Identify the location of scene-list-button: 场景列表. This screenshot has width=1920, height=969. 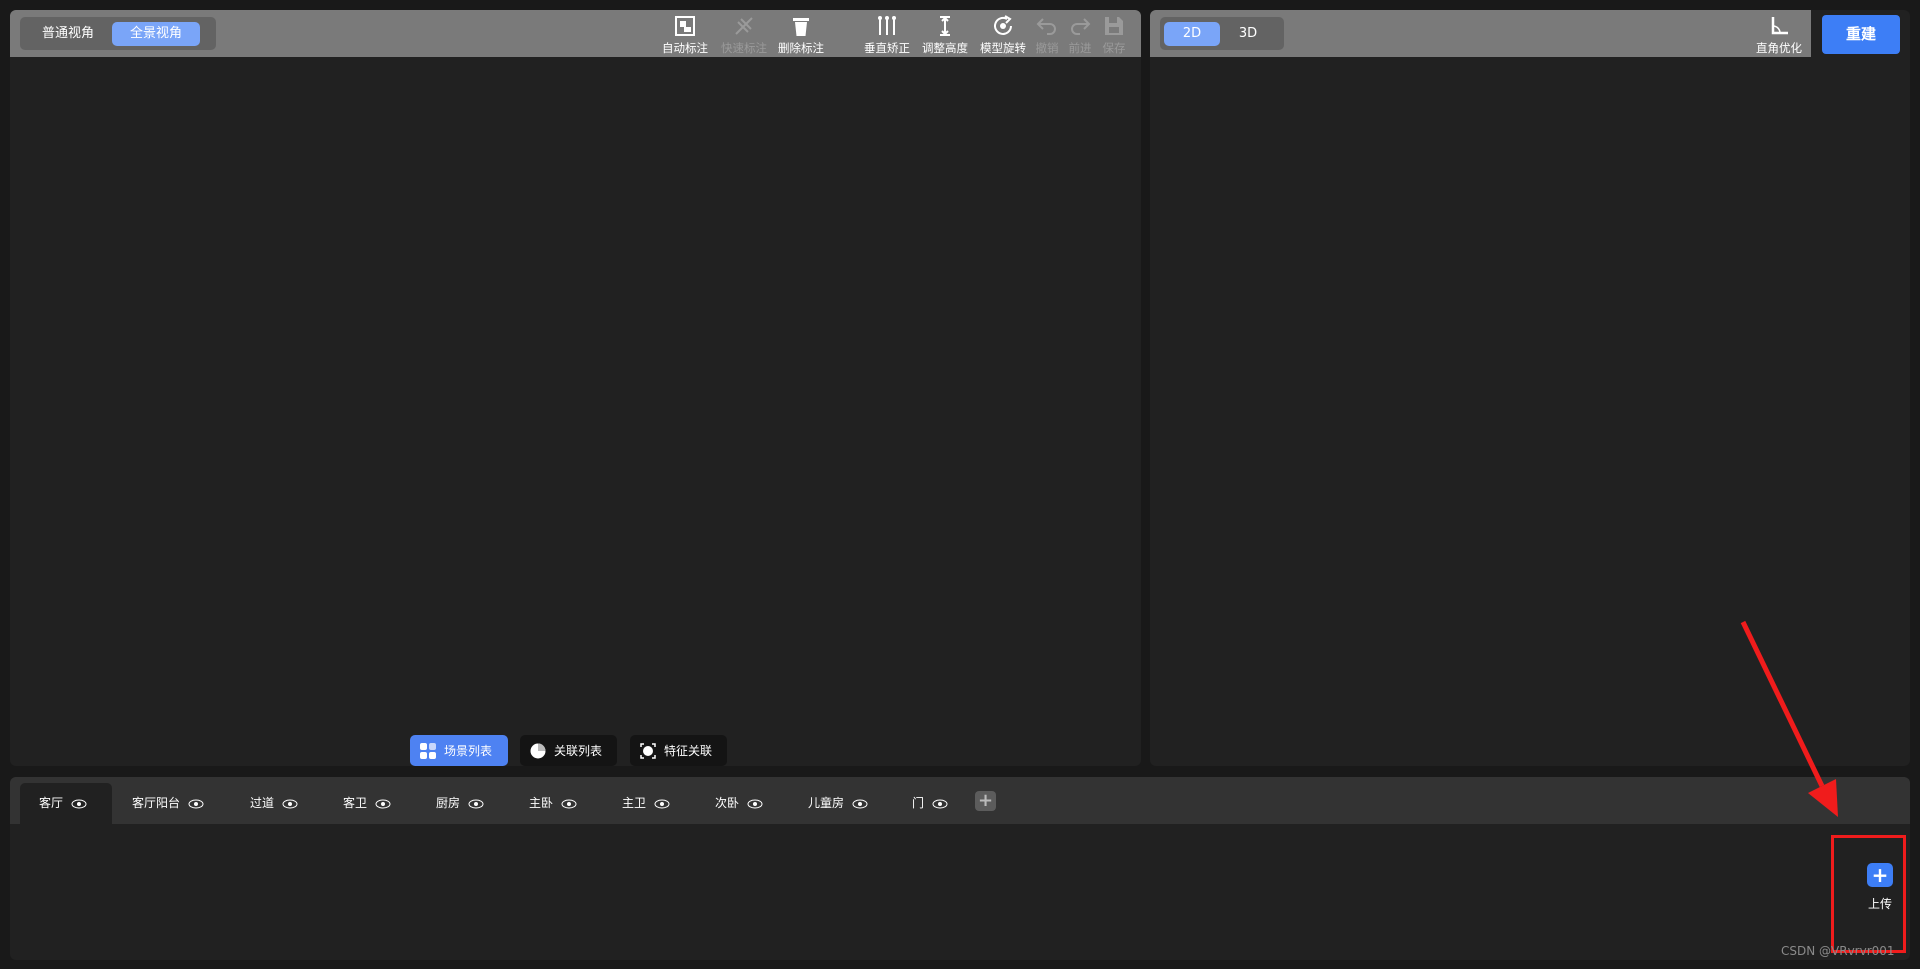
(459, 750).